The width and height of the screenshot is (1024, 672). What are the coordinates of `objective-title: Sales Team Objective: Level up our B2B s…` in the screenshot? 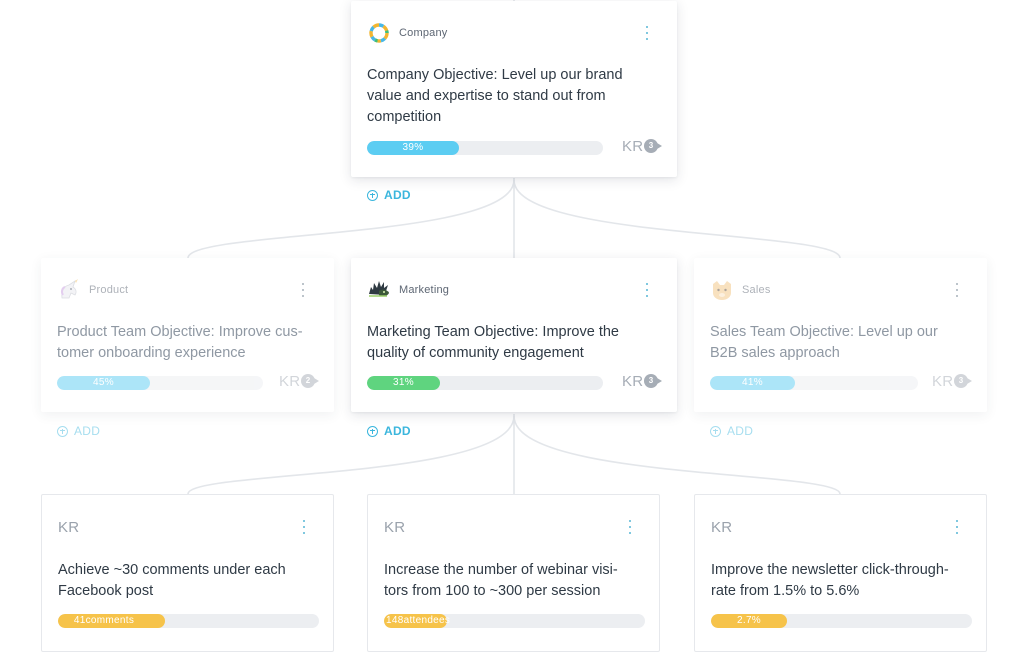 It's located at (824, 342).